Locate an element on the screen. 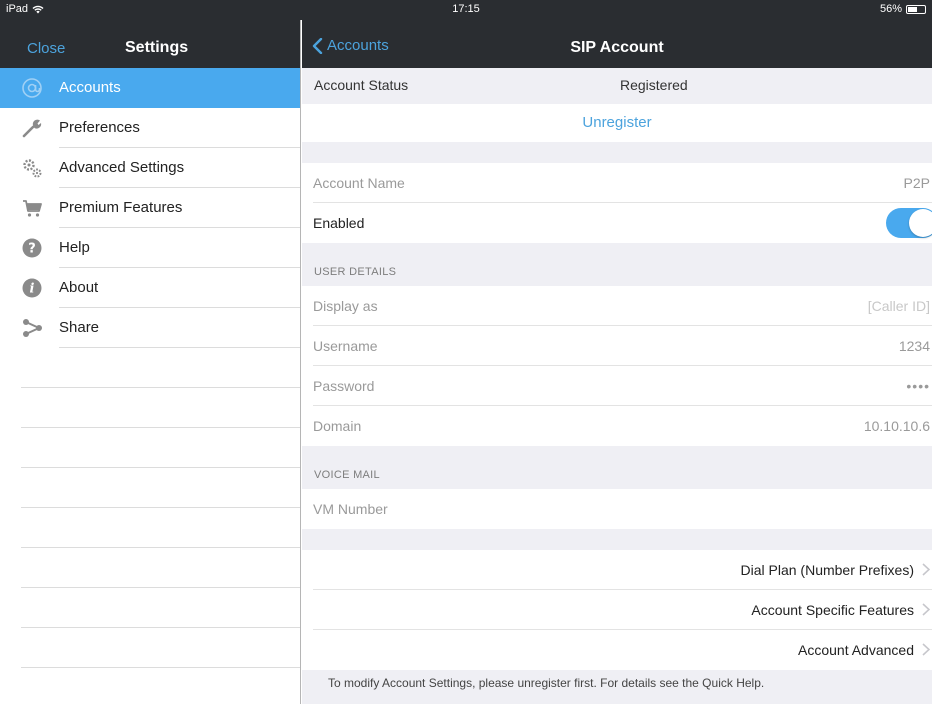 This screenshot has width=932, height=704. dial-plan-label: Dial Plan (Number Prefixes) is located at coordinates (827, 570).